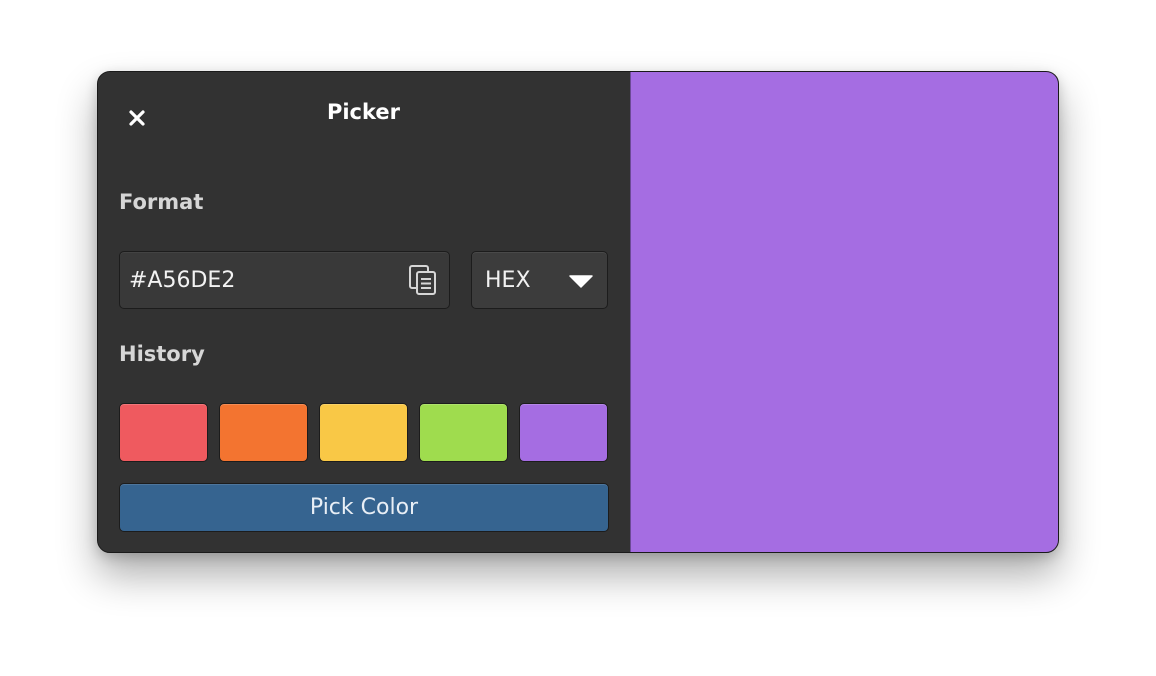 The height and width of the screenshot is (676, 1156). I want to click on format-dropdown: HEX, so click(539, 280).